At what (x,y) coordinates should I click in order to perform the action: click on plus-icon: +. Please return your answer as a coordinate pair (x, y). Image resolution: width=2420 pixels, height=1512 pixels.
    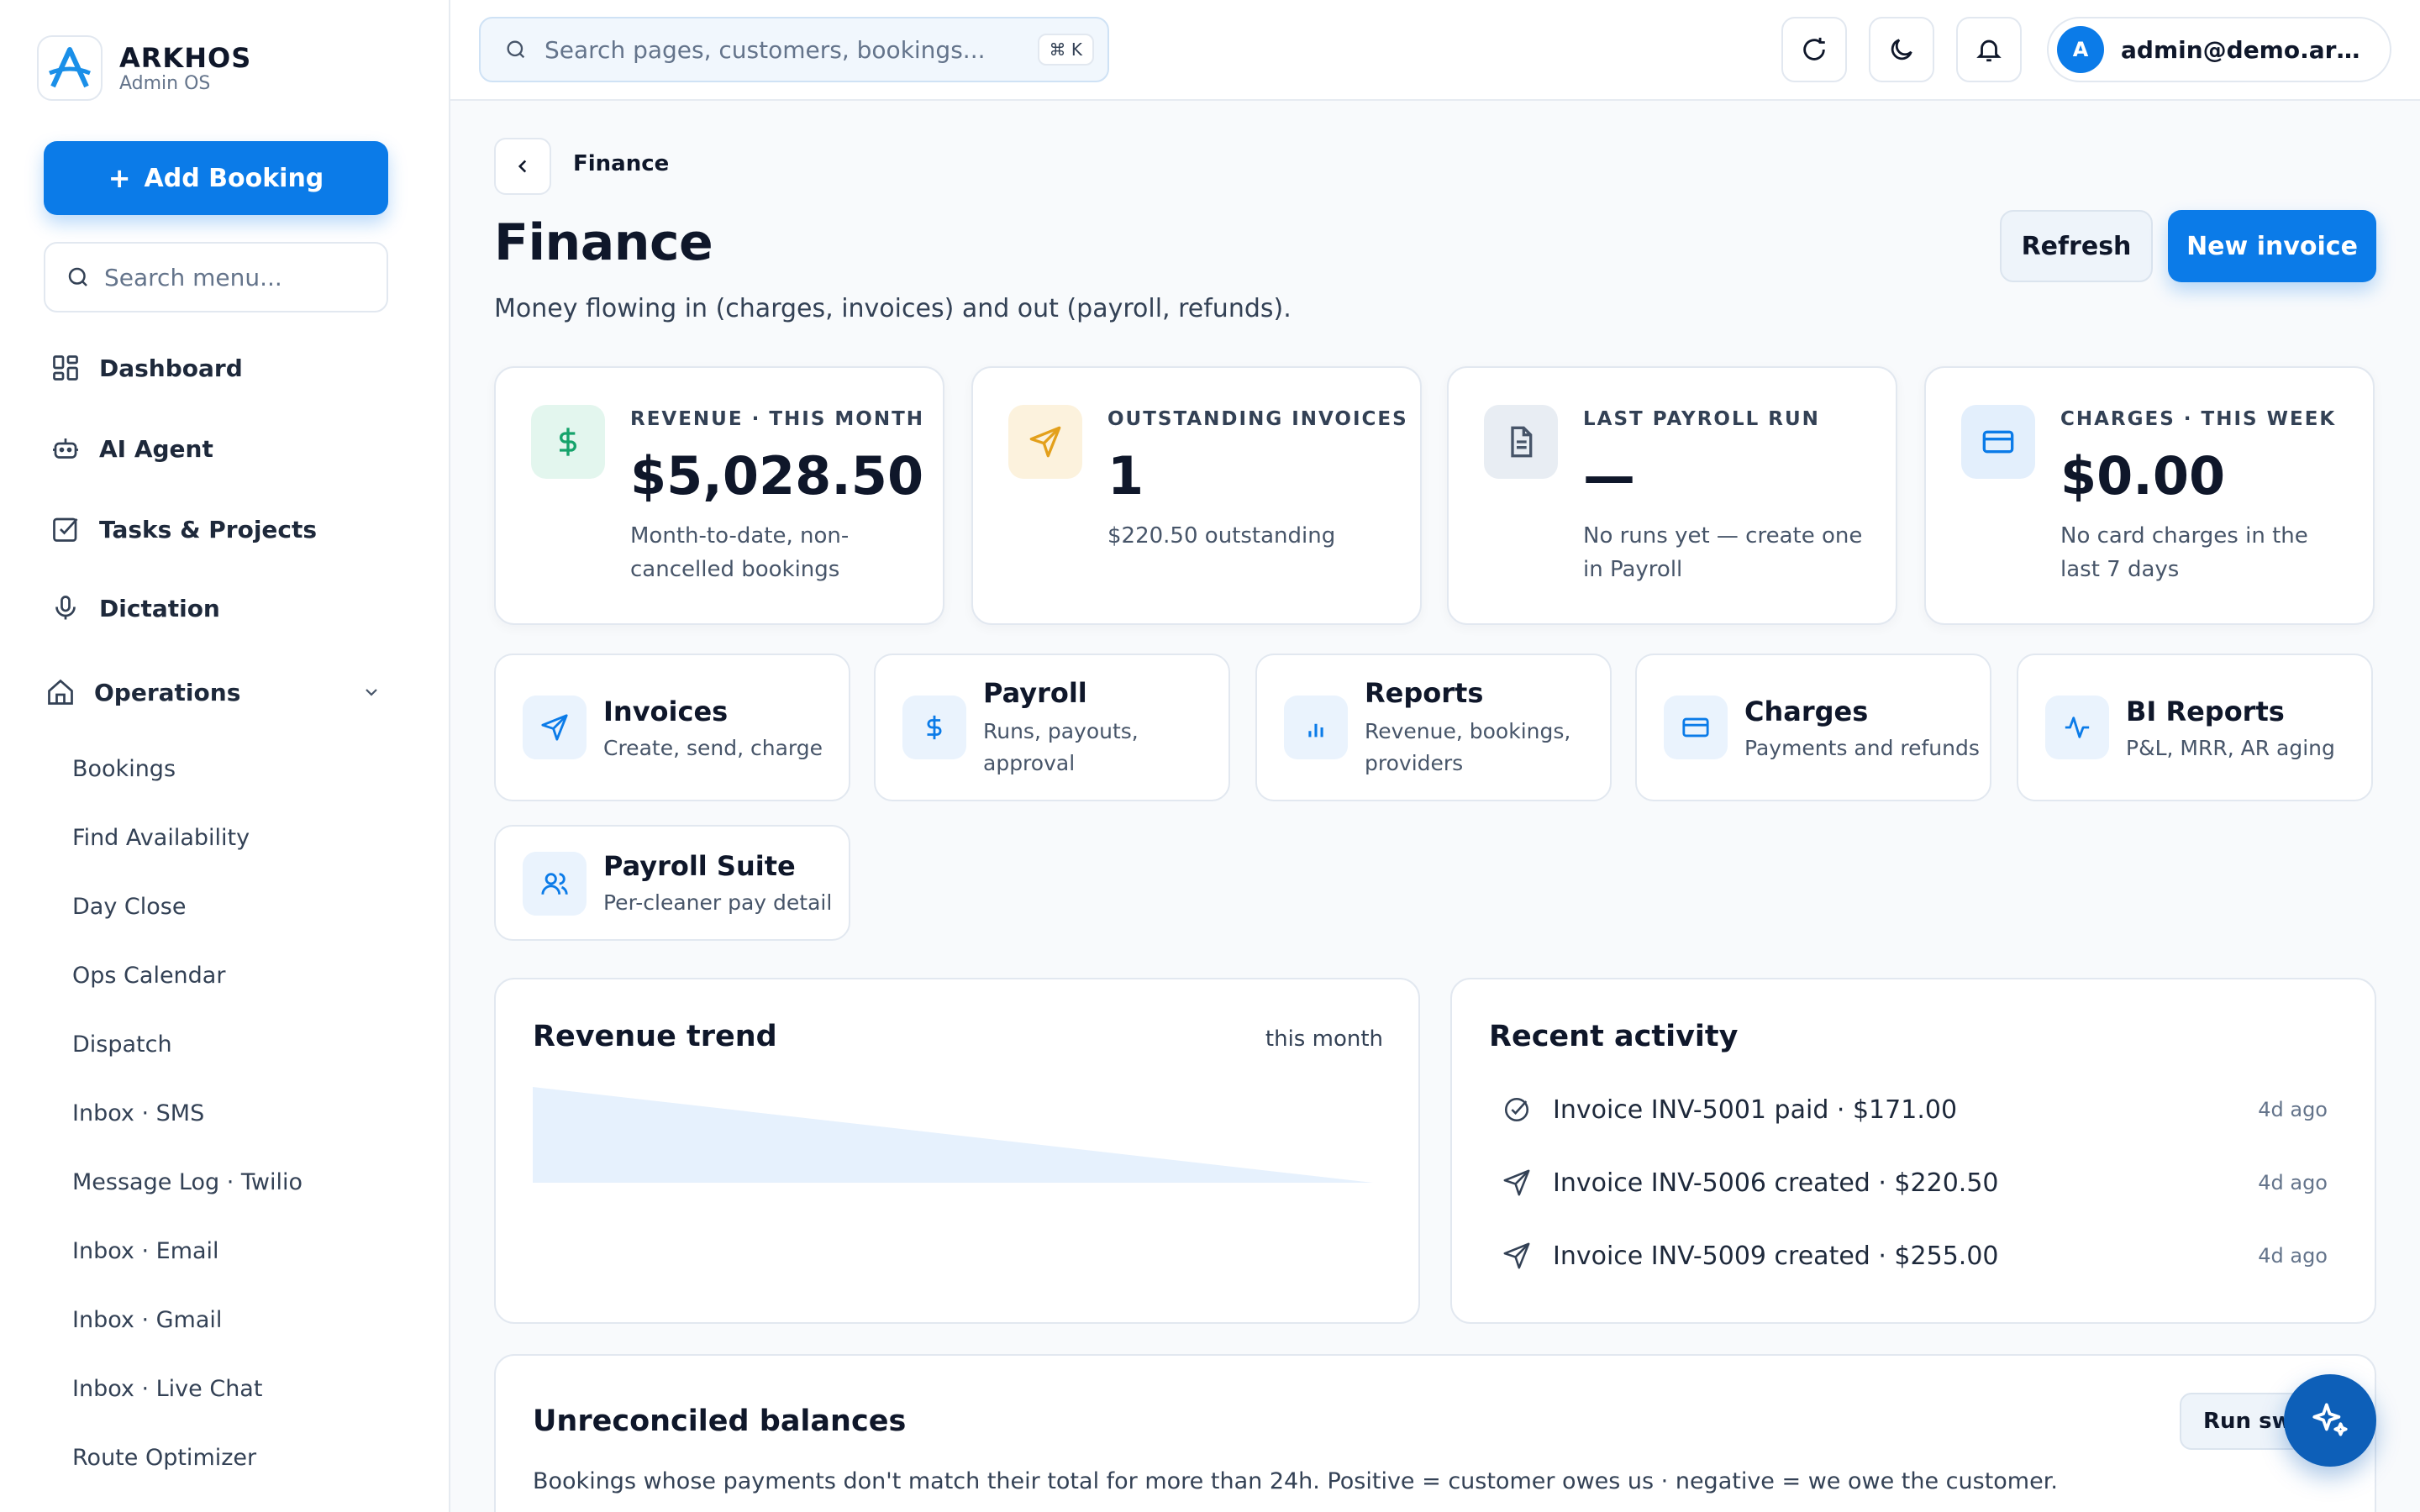
    Looking at the image, I should click on (120, 178).